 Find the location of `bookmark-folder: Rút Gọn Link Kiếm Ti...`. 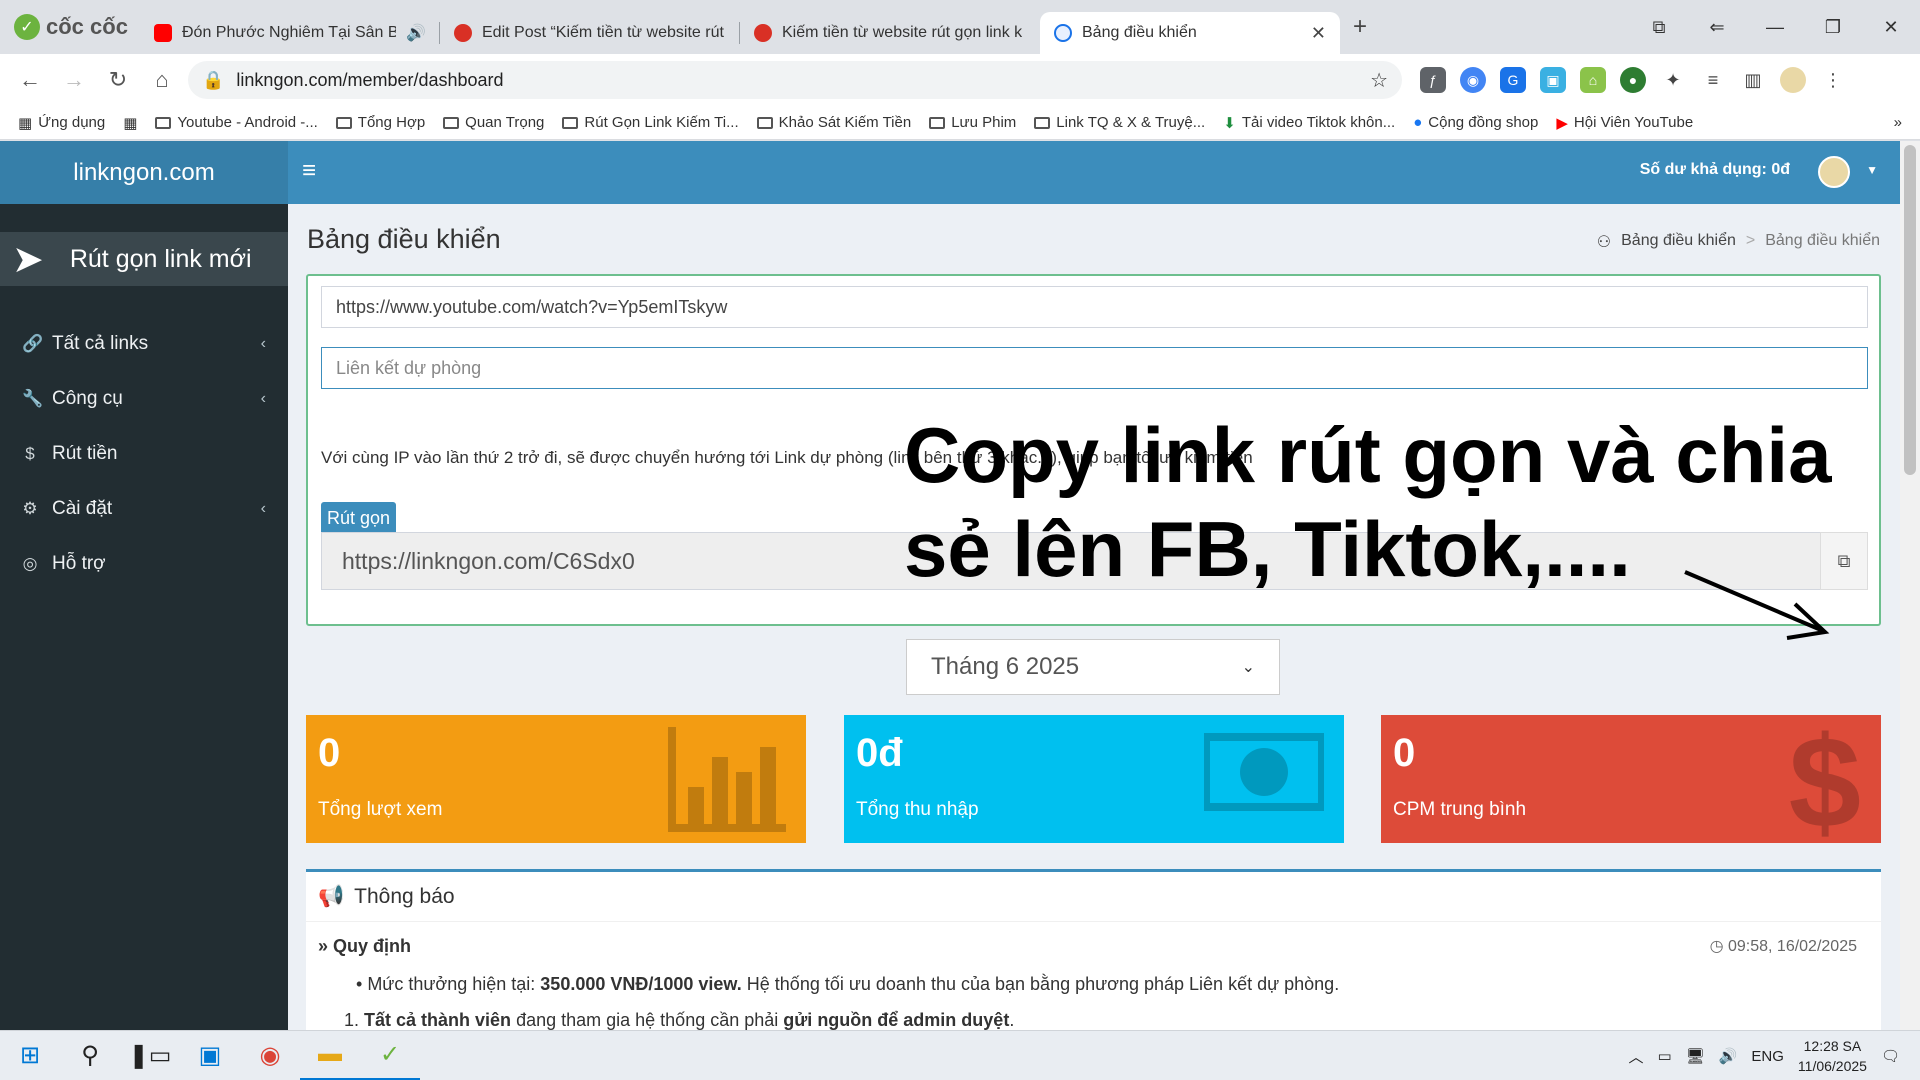

bookmark-folder: Rút Gọn Link Kiếm Ti... is located at coordinates (650, 122).